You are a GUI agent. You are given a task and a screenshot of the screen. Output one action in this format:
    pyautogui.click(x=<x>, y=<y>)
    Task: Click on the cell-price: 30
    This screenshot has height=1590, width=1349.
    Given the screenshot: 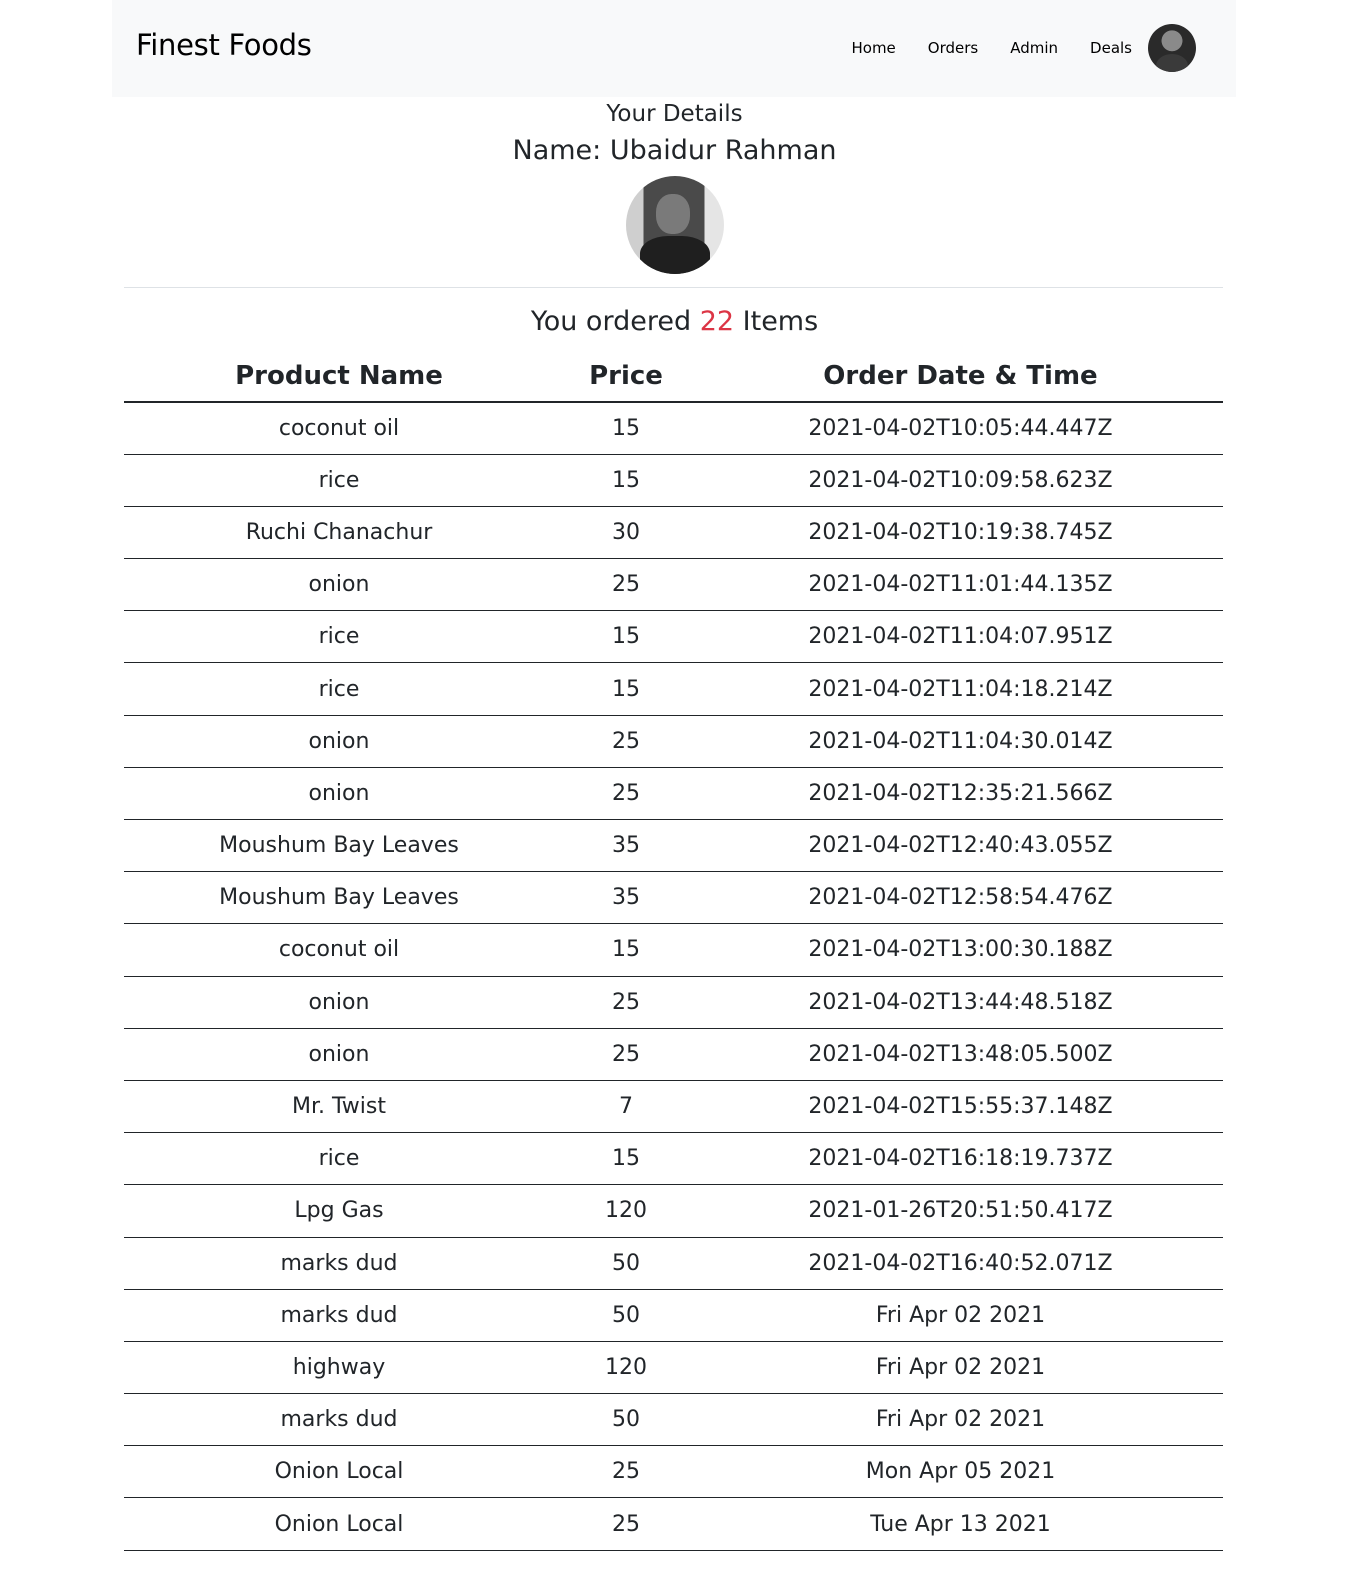 What is the action you would take?
    pyautogui.click(x=626, y=533)
    